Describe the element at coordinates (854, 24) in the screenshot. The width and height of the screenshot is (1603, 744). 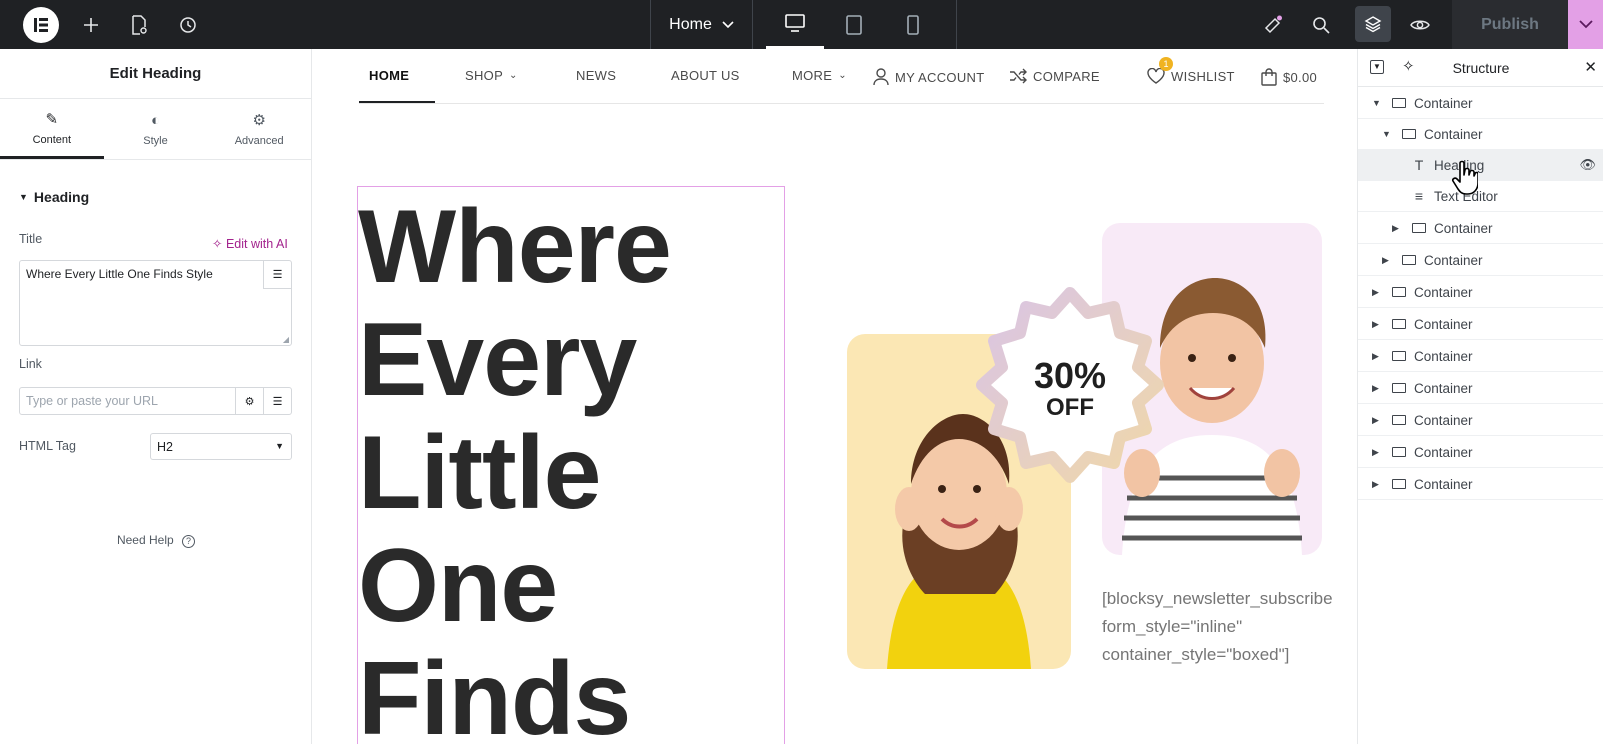
I see `tablet-icon` at that location.